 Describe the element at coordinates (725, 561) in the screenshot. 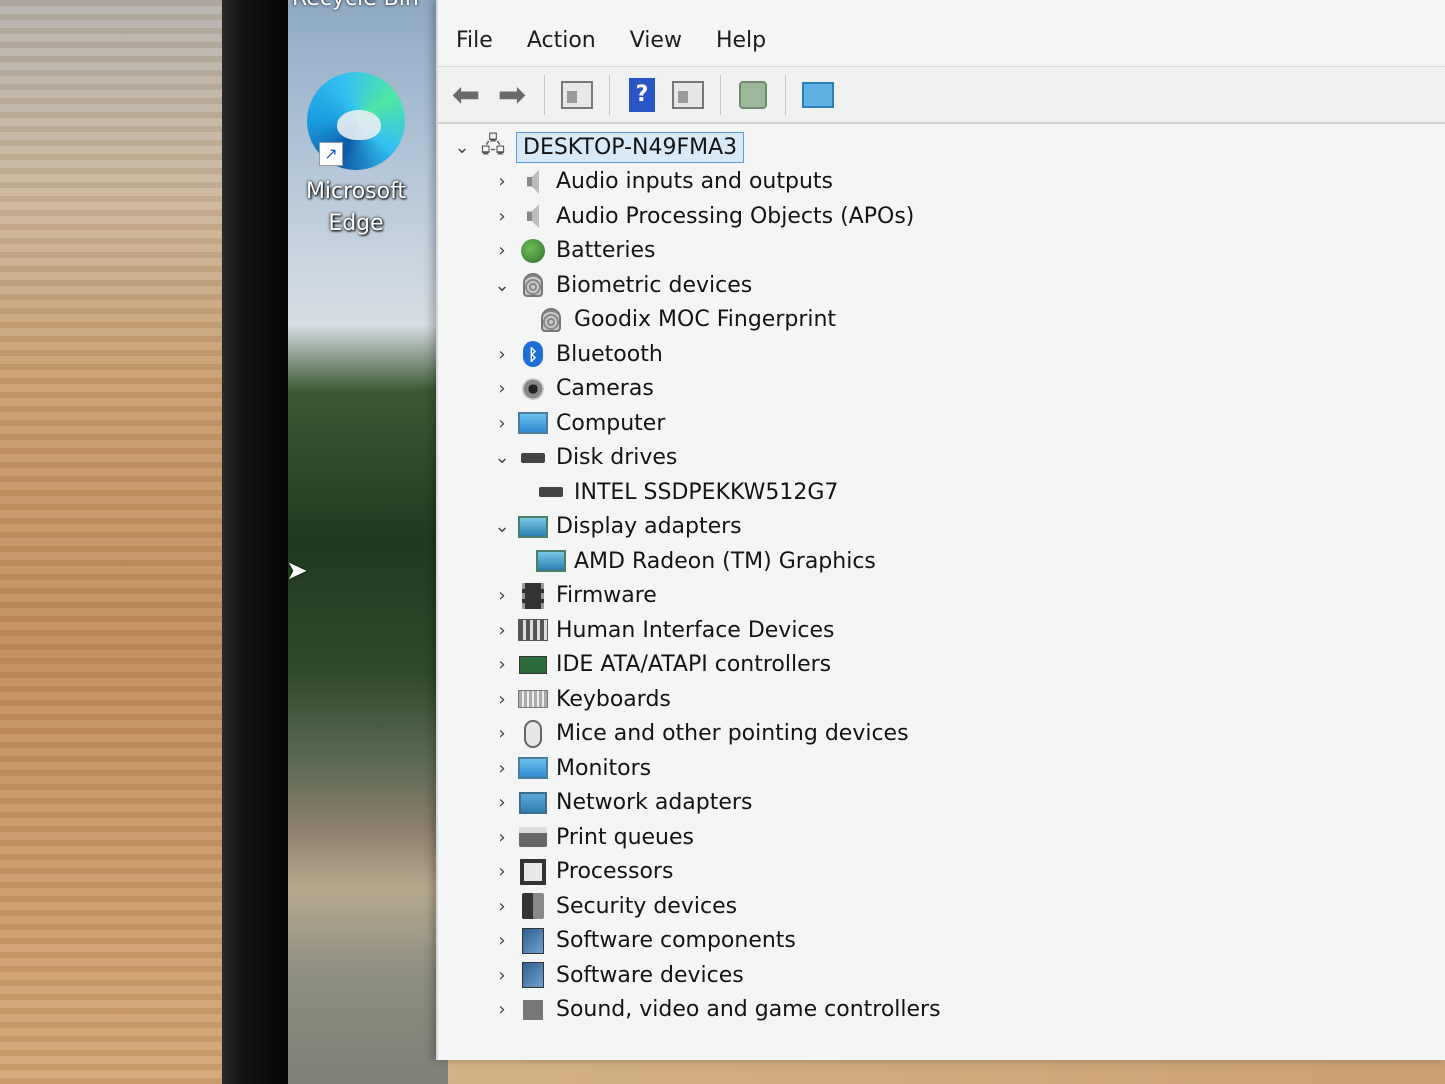

I see `tree-row-label: AMD Radeon (TM) Graphics` at that location.